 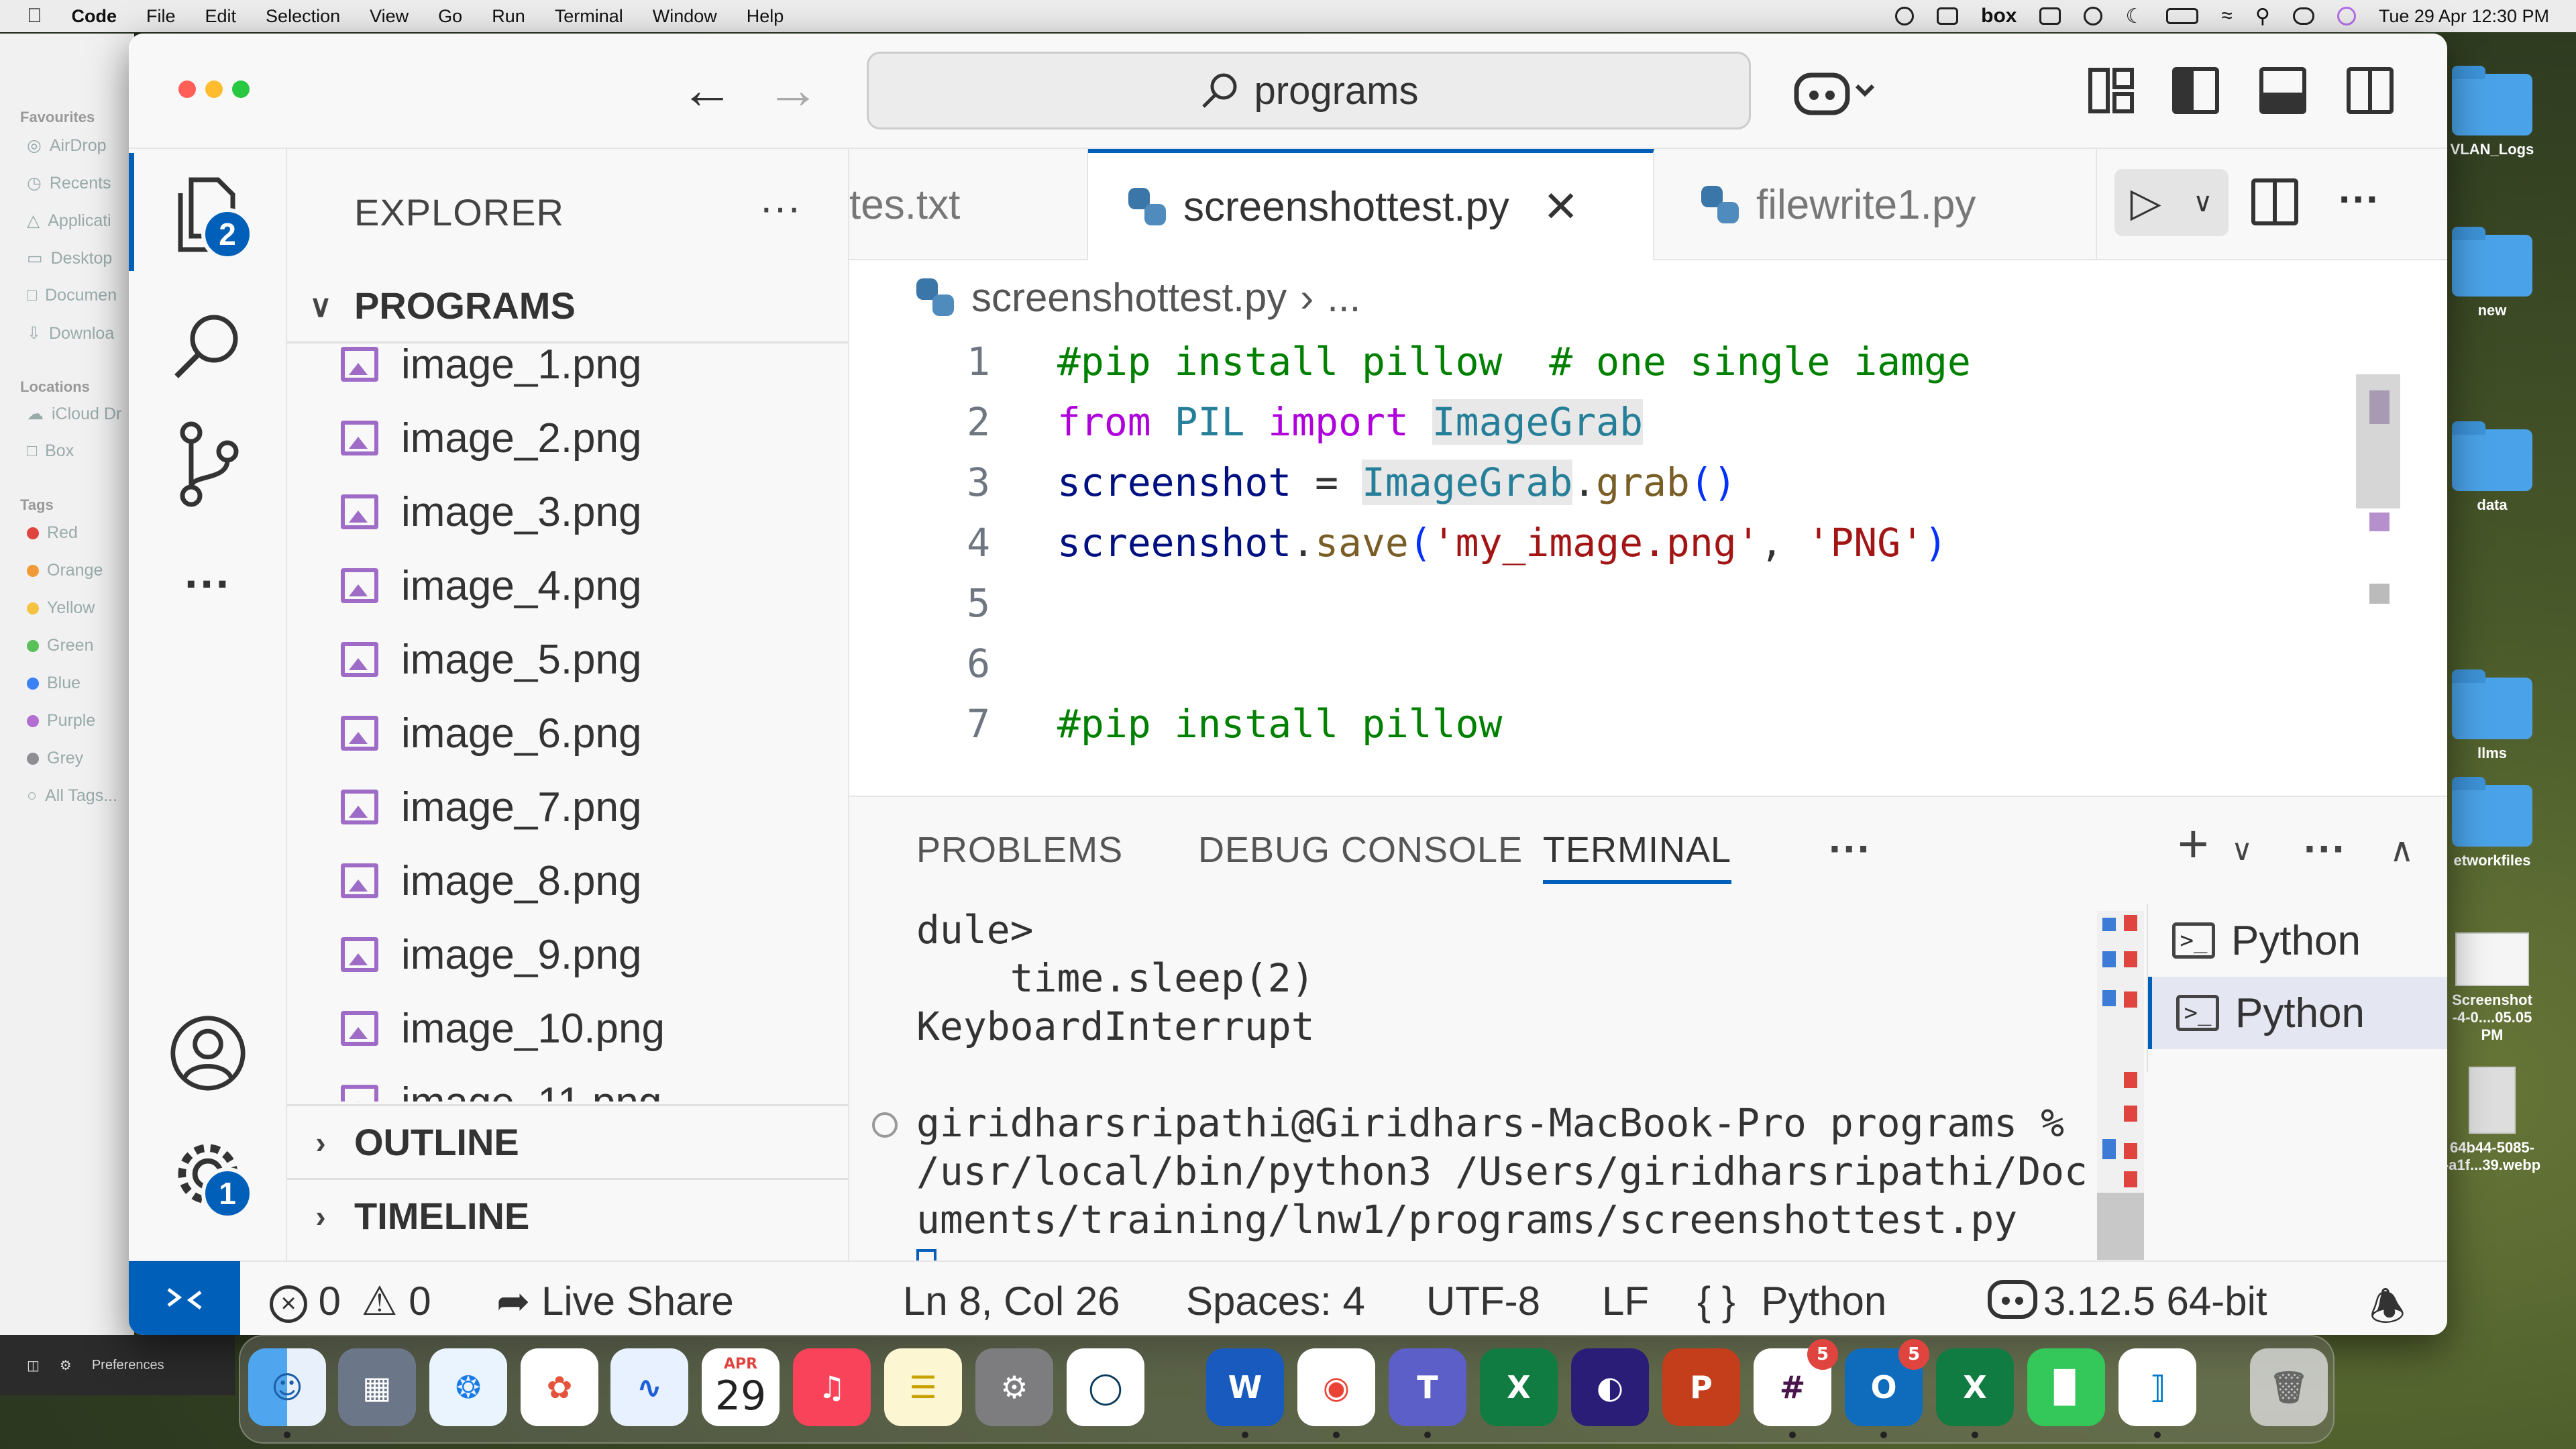 I want to click on desktop-folder: etworkfiles, so click(x=2492, y=823).